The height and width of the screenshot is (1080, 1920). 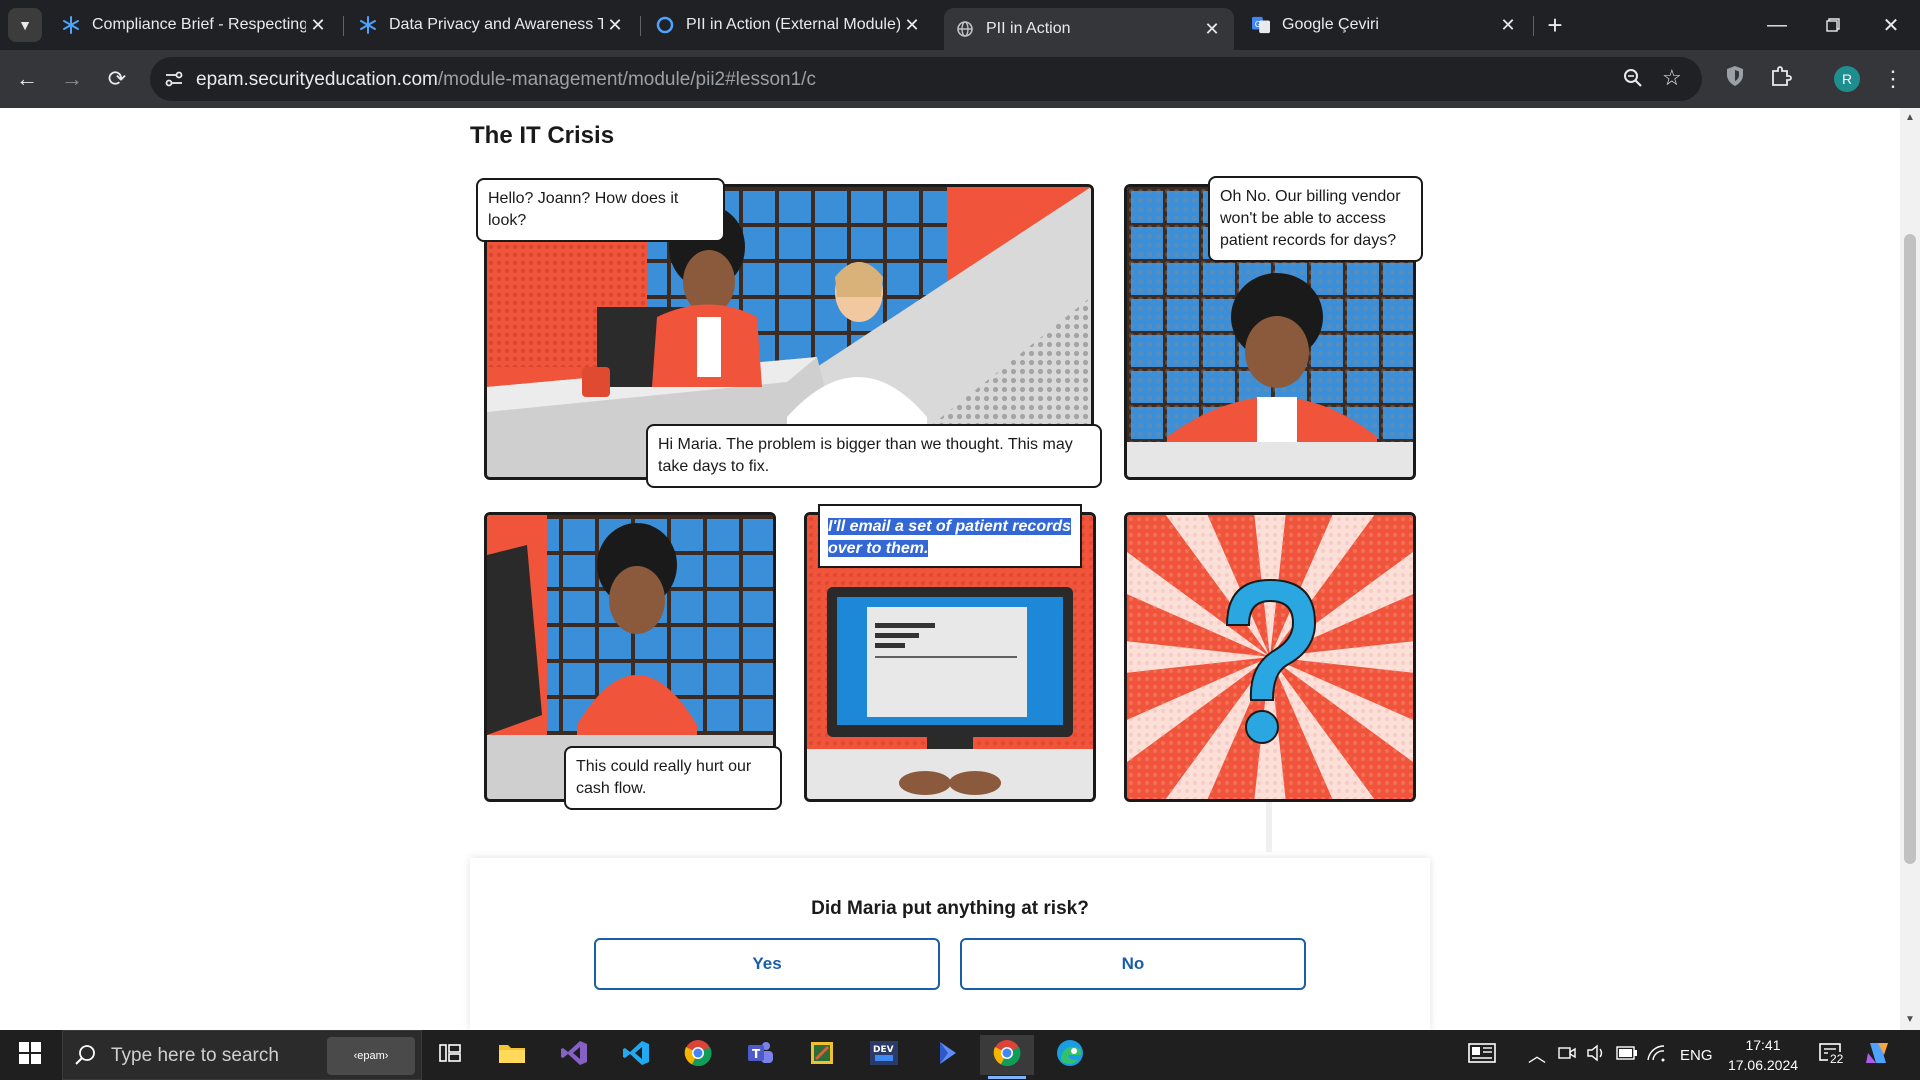 I want to click on notification-count: 22, so click(x=1837, y=1059).